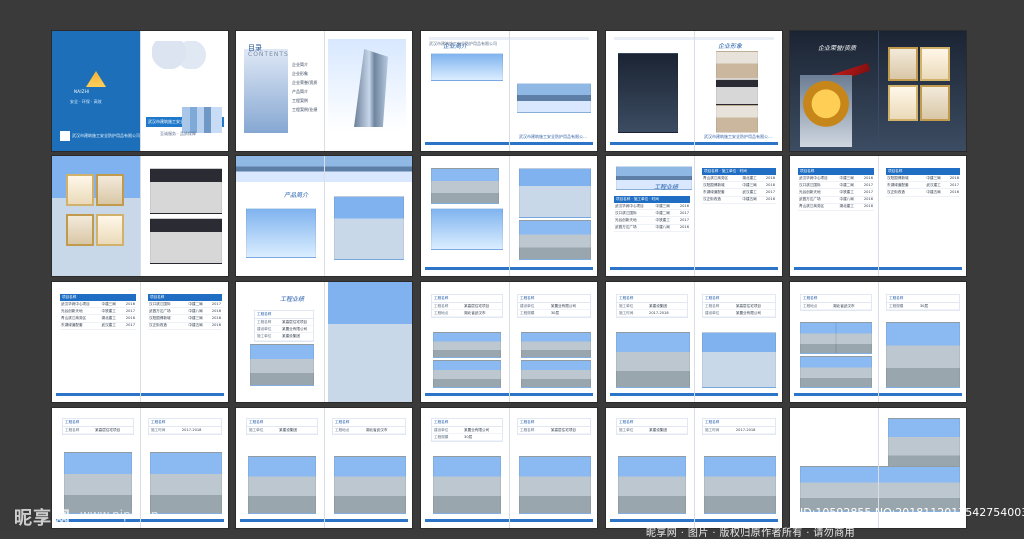 The height and width of the screenshot is (539, 1024). I want to click on product-text-block, so click(281, 233).